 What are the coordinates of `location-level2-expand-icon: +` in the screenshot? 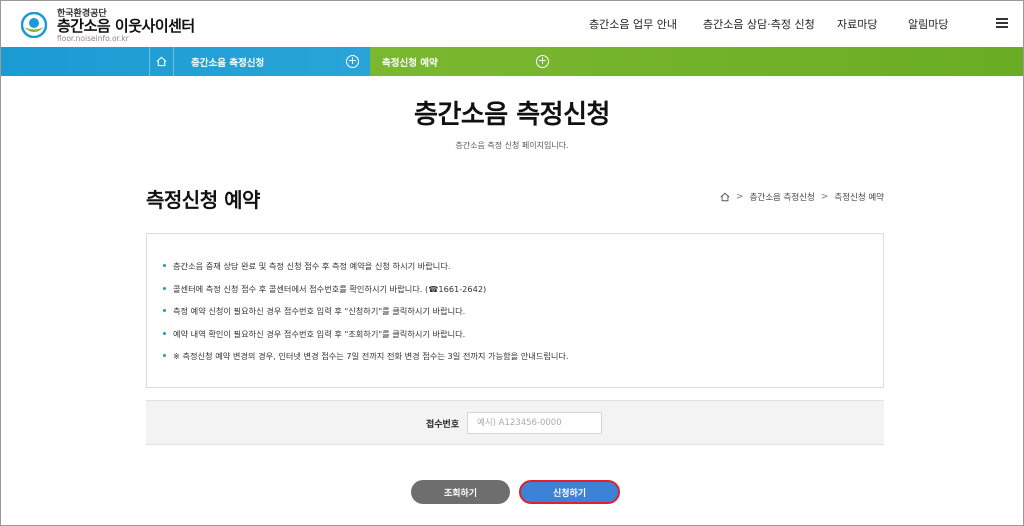 It's located at (542, 61).